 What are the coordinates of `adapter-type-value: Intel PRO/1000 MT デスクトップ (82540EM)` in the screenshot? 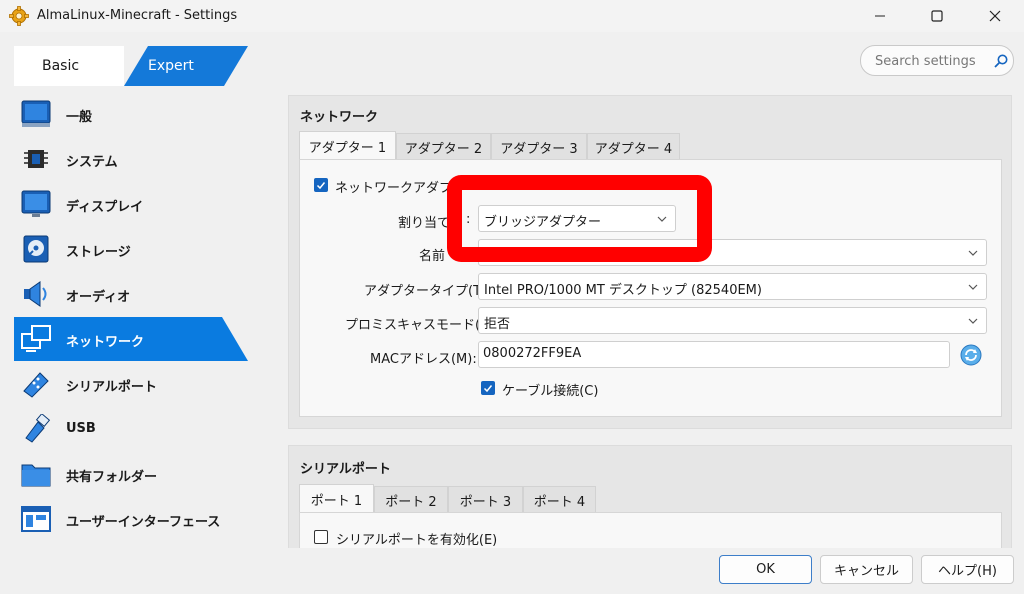 It's located at (623, 290).